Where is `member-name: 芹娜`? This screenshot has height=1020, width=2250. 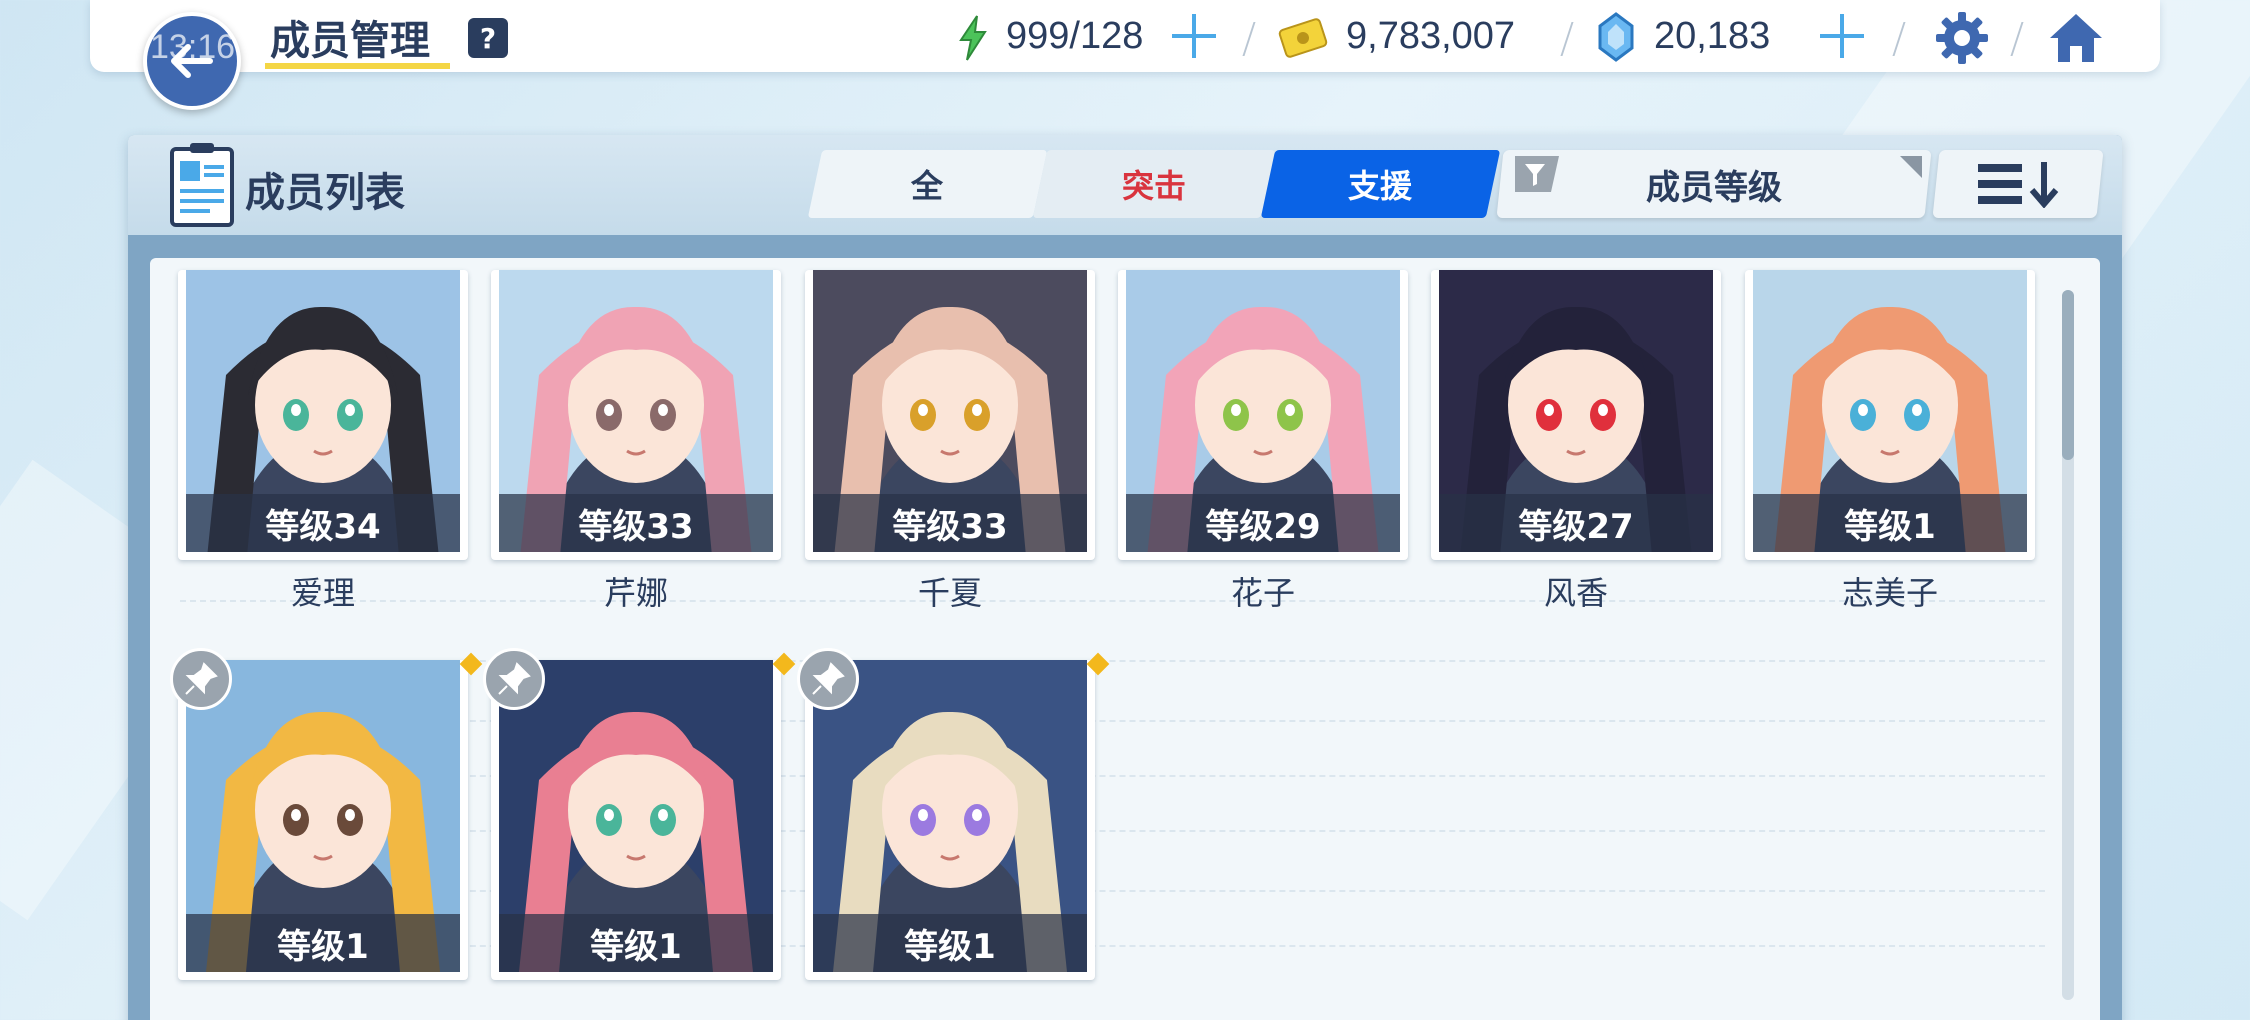
member-name: 芹娜 is located at coordinates (635, 593).